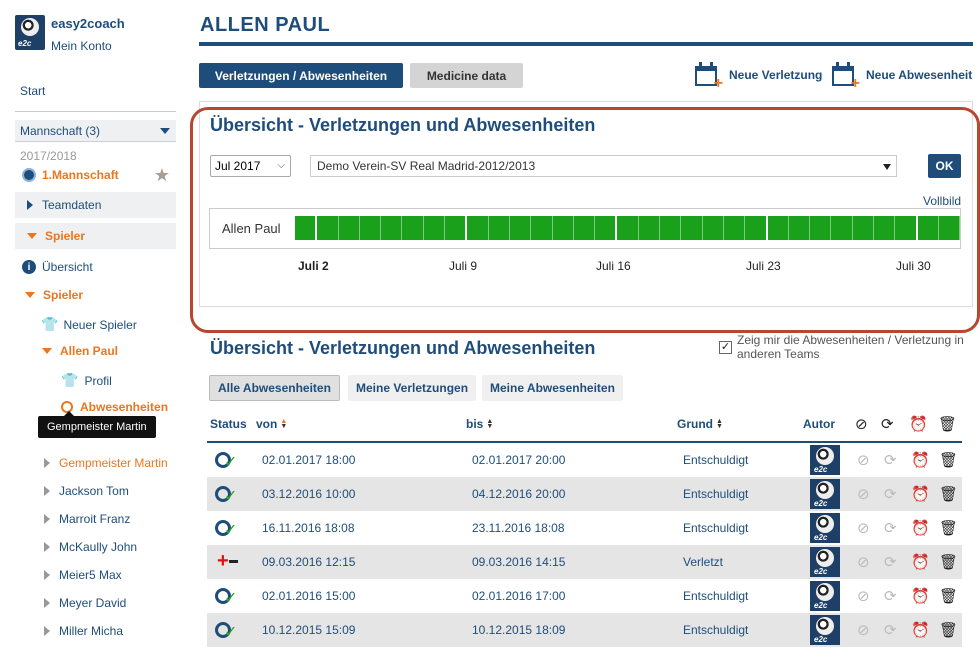 The image size is (980, 650). What do you see at coordinates (97, 424) in the screenshot?
I see `tooltip: Gempmeister Martin` at bounding box center [97, 424].